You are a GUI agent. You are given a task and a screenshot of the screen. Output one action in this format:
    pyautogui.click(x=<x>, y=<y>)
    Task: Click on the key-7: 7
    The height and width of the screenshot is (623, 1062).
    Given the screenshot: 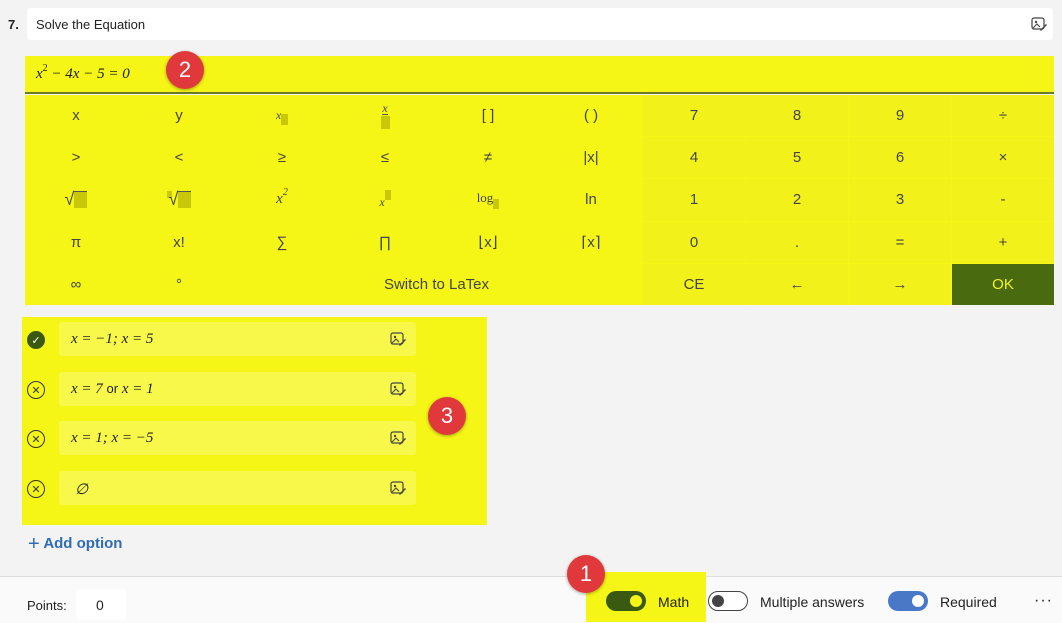 What is the action you would take?
    pyautogui.click(x=694, y=116)
    